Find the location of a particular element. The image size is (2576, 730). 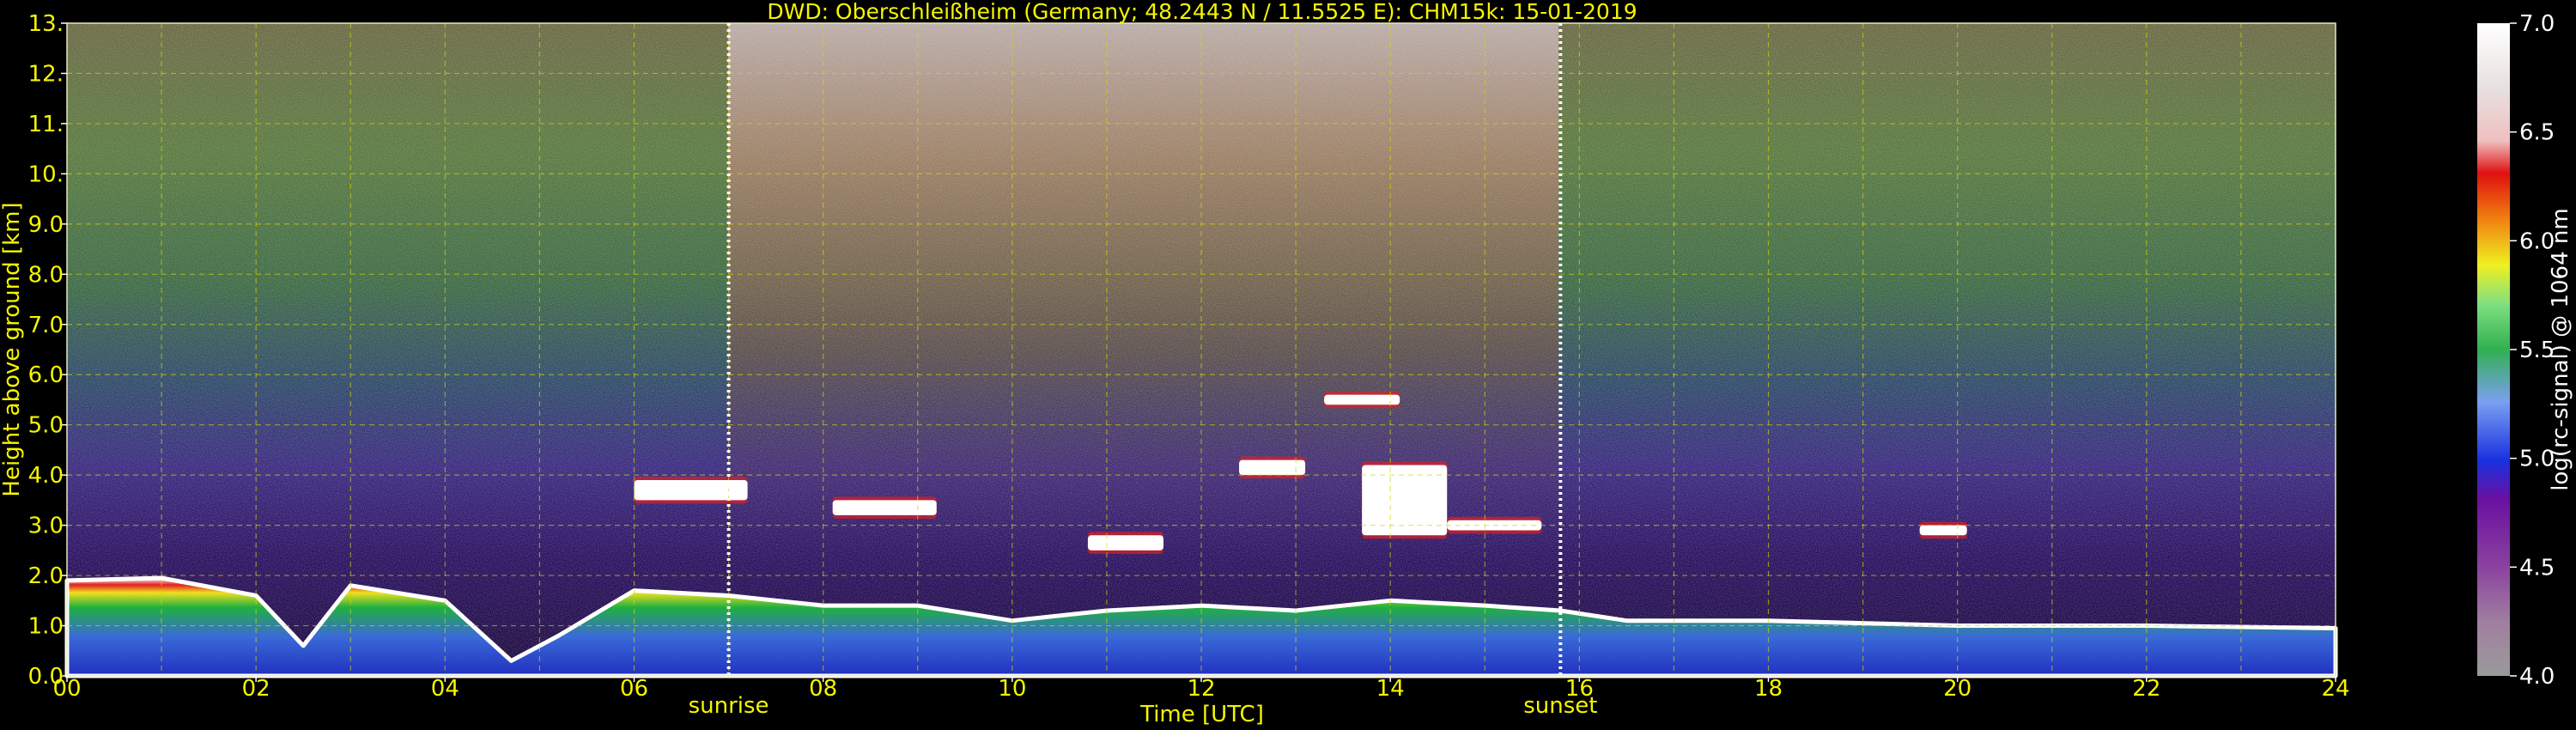

y-tick-label: 13. is located at coordinates (46, 24).